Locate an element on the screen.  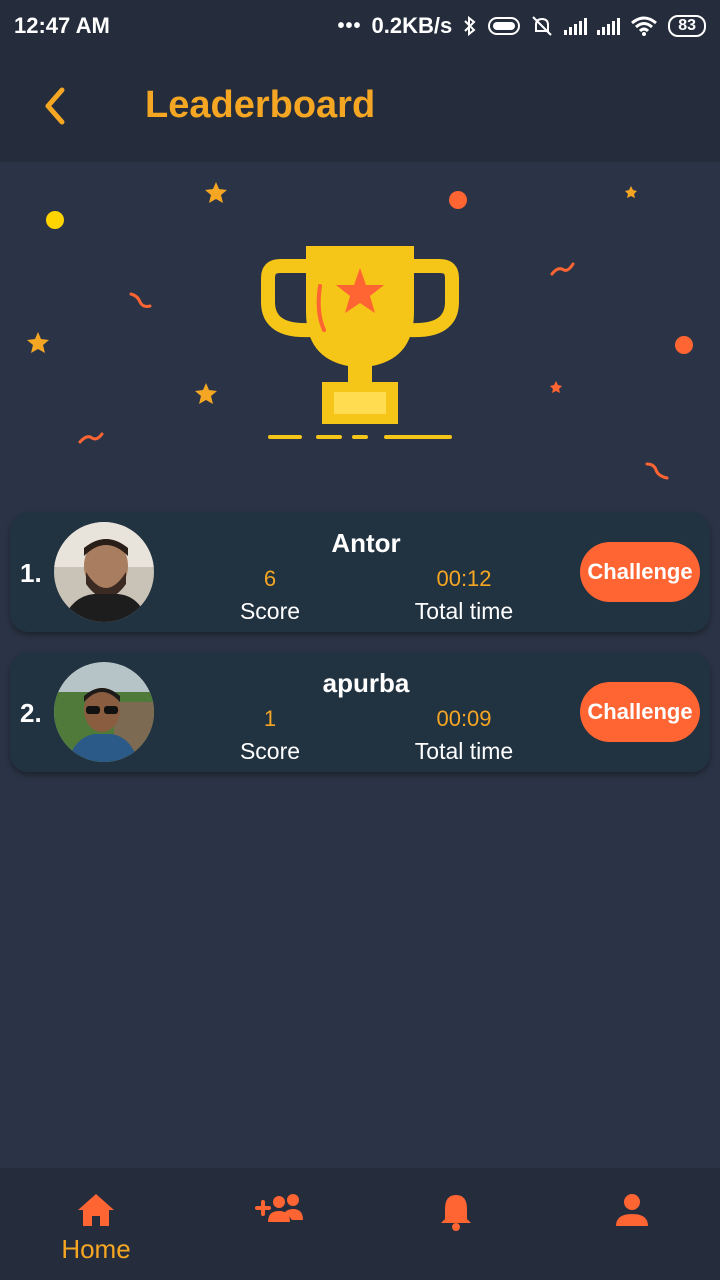
page-title: Leaderboard is located at coordinates (260, 105).